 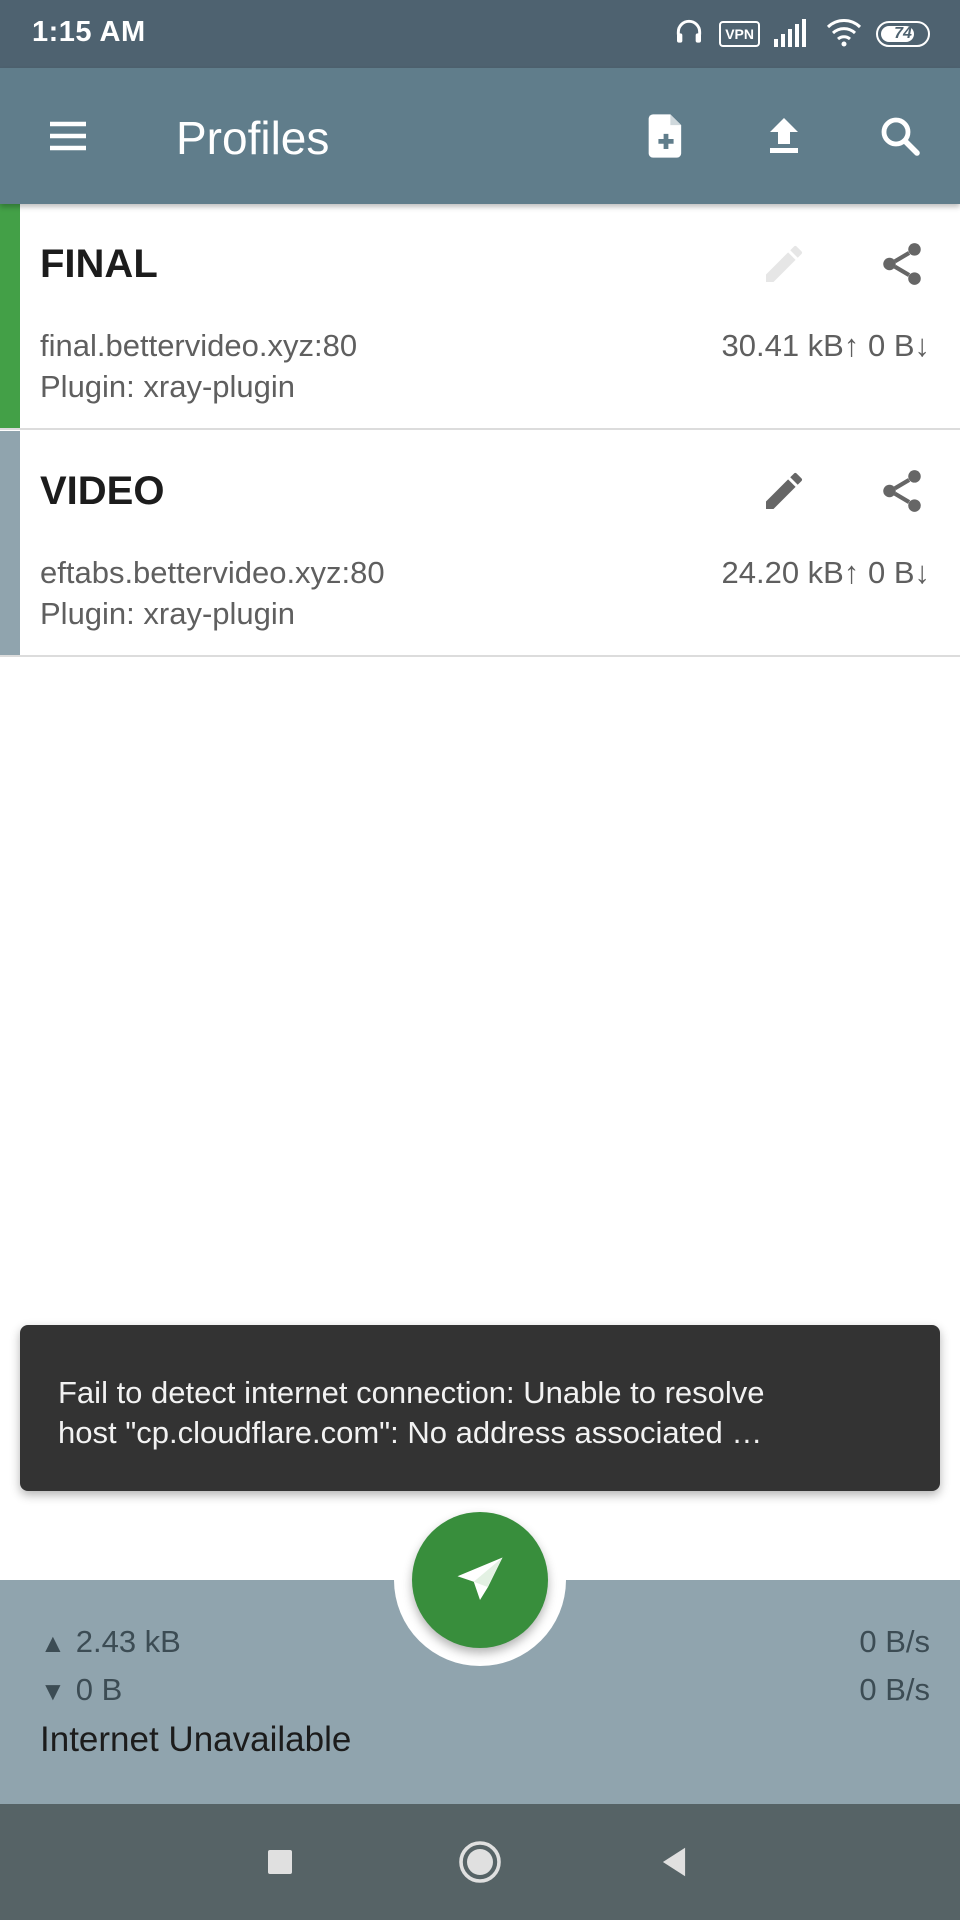 I want to click on paper-plane-icon, so click(x=480, y=1578).